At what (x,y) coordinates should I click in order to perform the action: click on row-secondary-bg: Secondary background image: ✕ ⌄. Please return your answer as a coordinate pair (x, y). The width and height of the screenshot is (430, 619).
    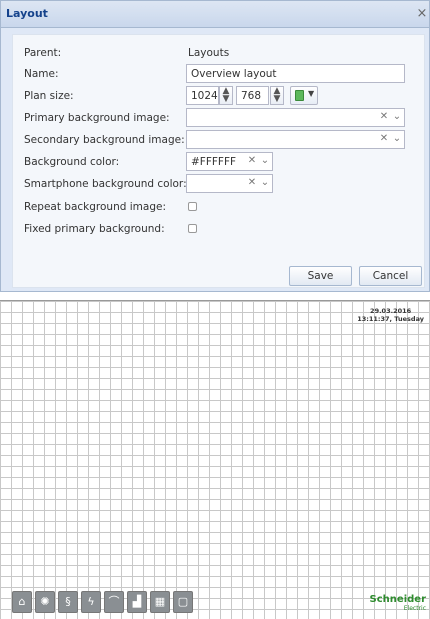
    Looking at the image, I should click on (218, 140).